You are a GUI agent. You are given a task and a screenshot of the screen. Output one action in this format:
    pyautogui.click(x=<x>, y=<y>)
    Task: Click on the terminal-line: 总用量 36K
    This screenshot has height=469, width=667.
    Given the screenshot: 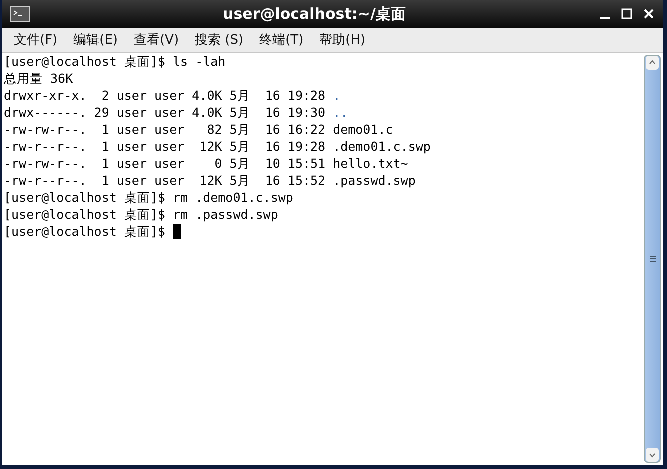 What is the action you would take?
    pyautogui.click(x=39, y=78)
    